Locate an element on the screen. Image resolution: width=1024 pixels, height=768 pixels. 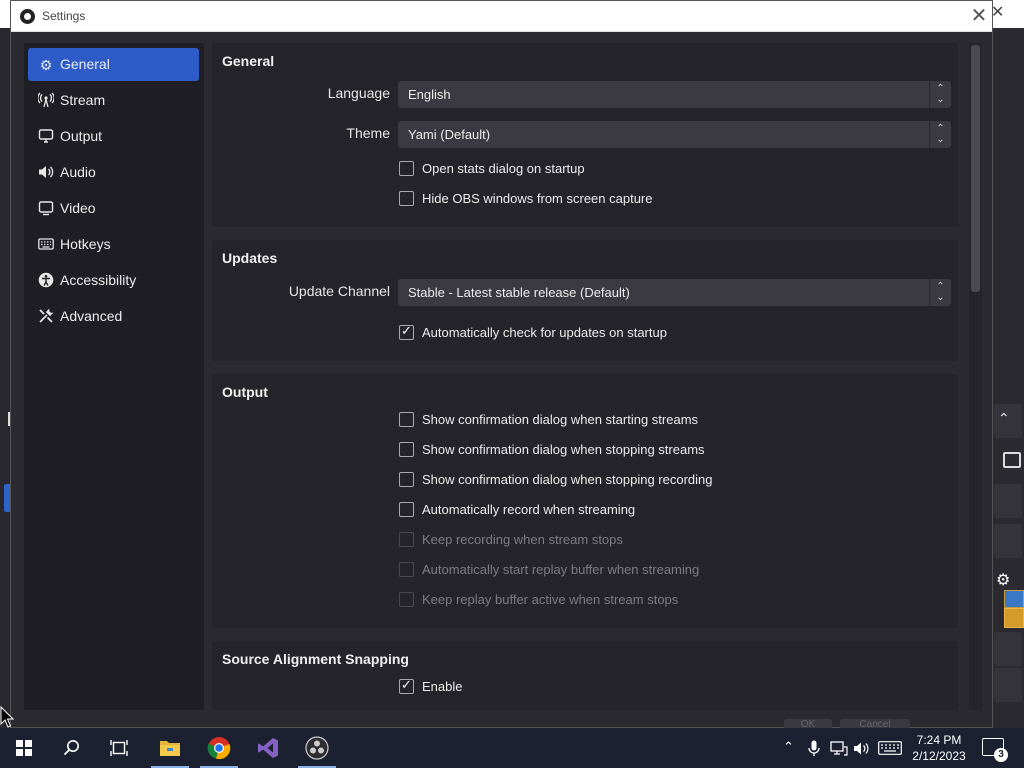
folder-icon is located at coordinates (170, 748).